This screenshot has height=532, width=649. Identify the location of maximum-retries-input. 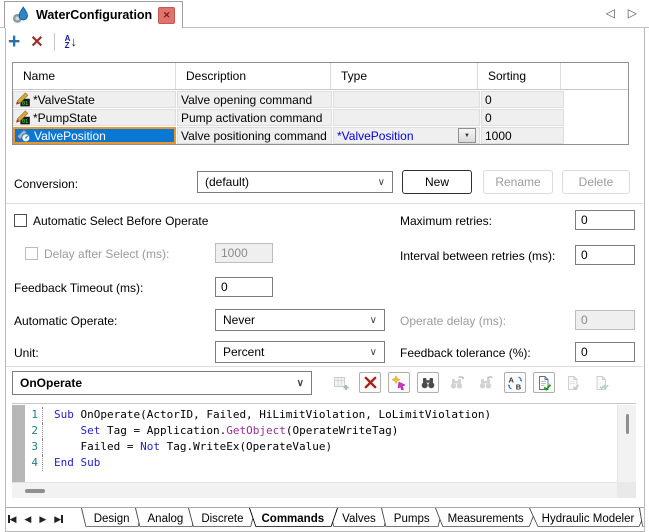
(605, 220).